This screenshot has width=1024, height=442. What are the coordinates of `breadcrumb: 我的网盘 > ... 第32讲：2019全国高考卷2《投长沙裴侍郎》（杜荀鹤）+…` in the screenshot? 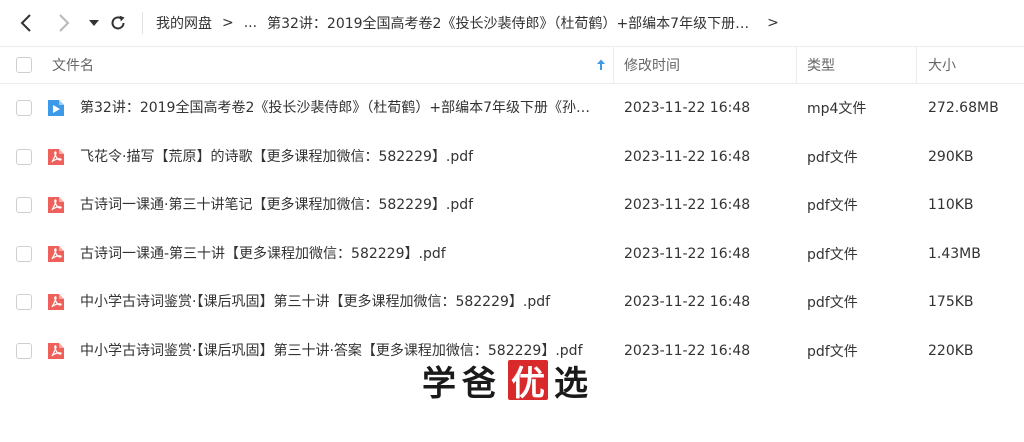 It's located at (472, 23).